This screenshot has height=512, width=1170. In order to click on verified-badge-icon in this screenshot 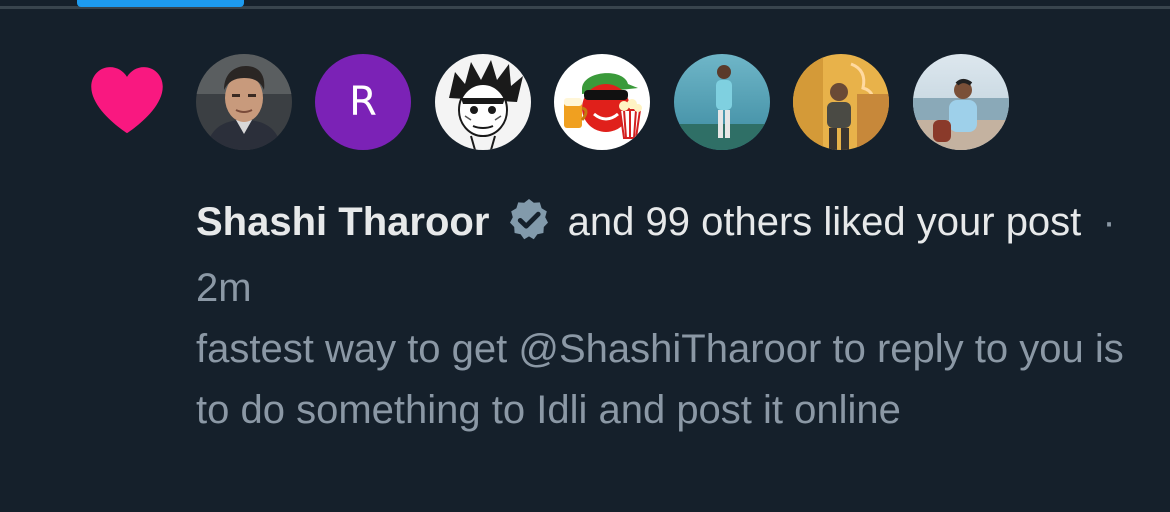, I will do `click(528, 219)`.